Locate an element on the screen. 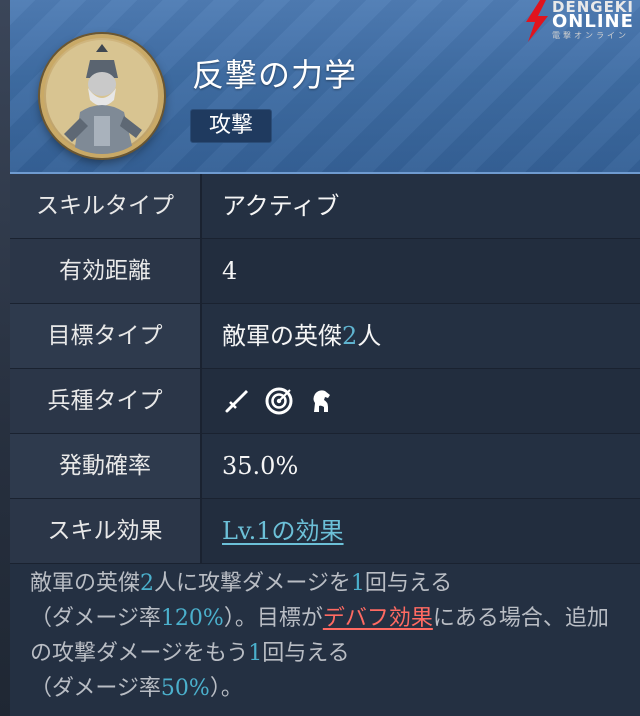 The height and width of the screenshot is (716, 640). desc-number: 50% is located at coordinates (185, 688).